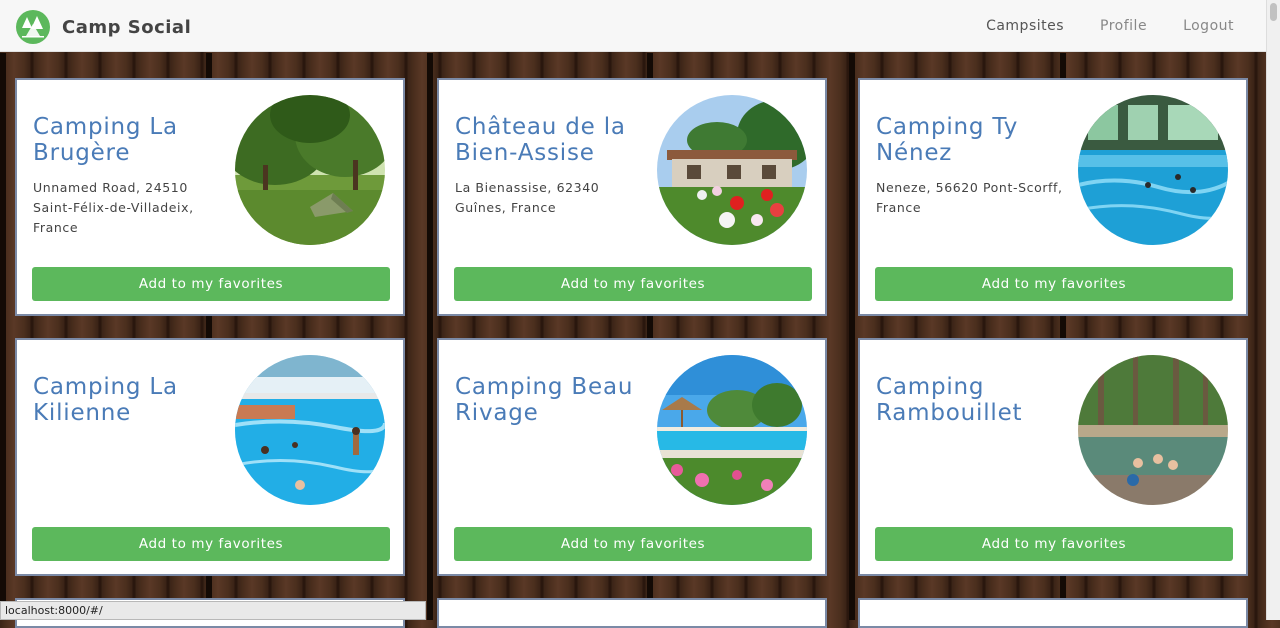  I want to click on campsite-name: Camping Beau Rivage, so click(548, 400).